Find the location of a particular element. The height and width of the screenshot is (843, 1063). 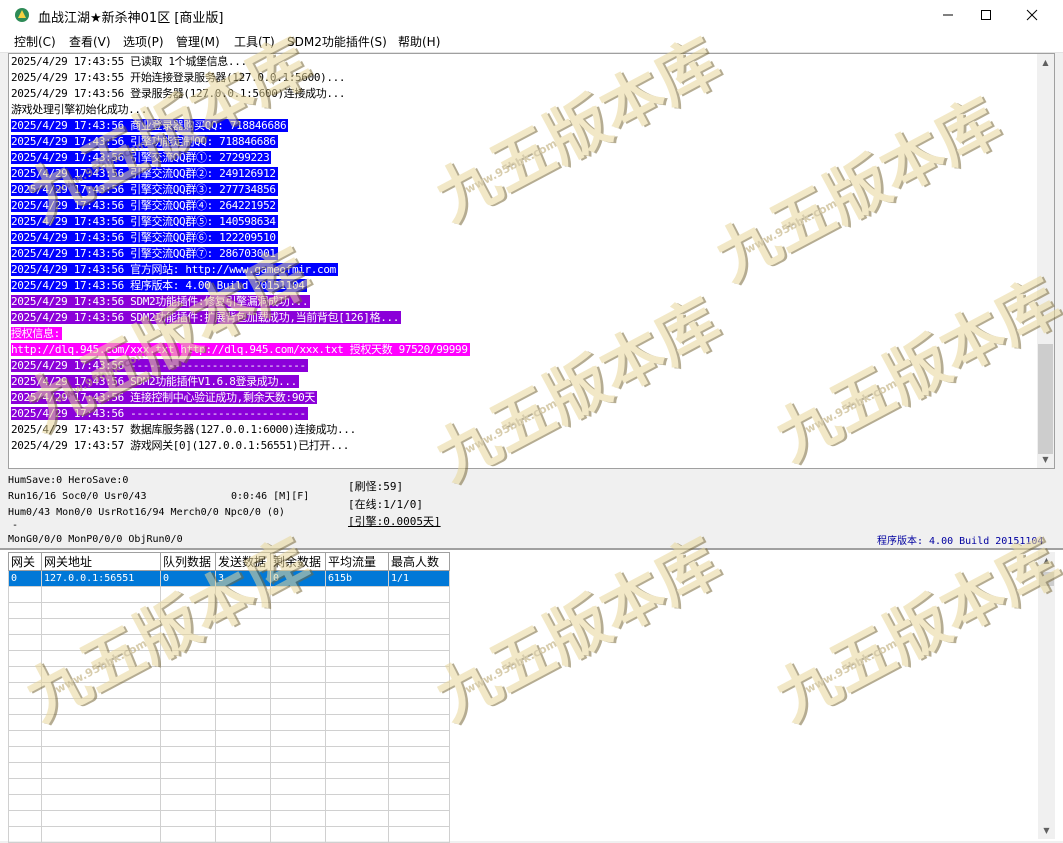

table-scroll-down-icon: ▼ is located at coordinates (1046, 830).